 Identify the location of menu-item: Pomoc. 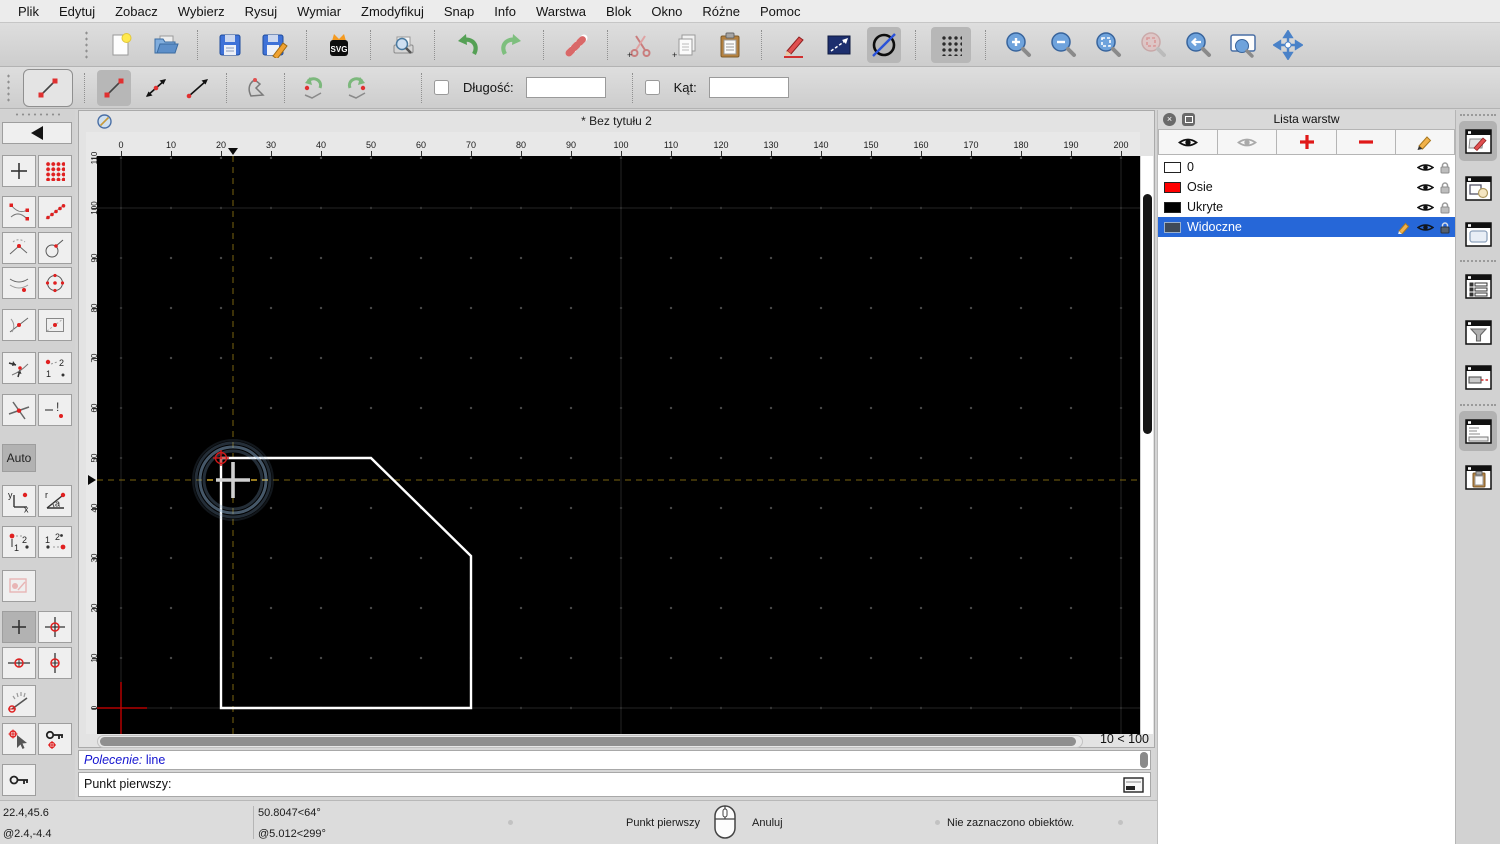
(780, 11).